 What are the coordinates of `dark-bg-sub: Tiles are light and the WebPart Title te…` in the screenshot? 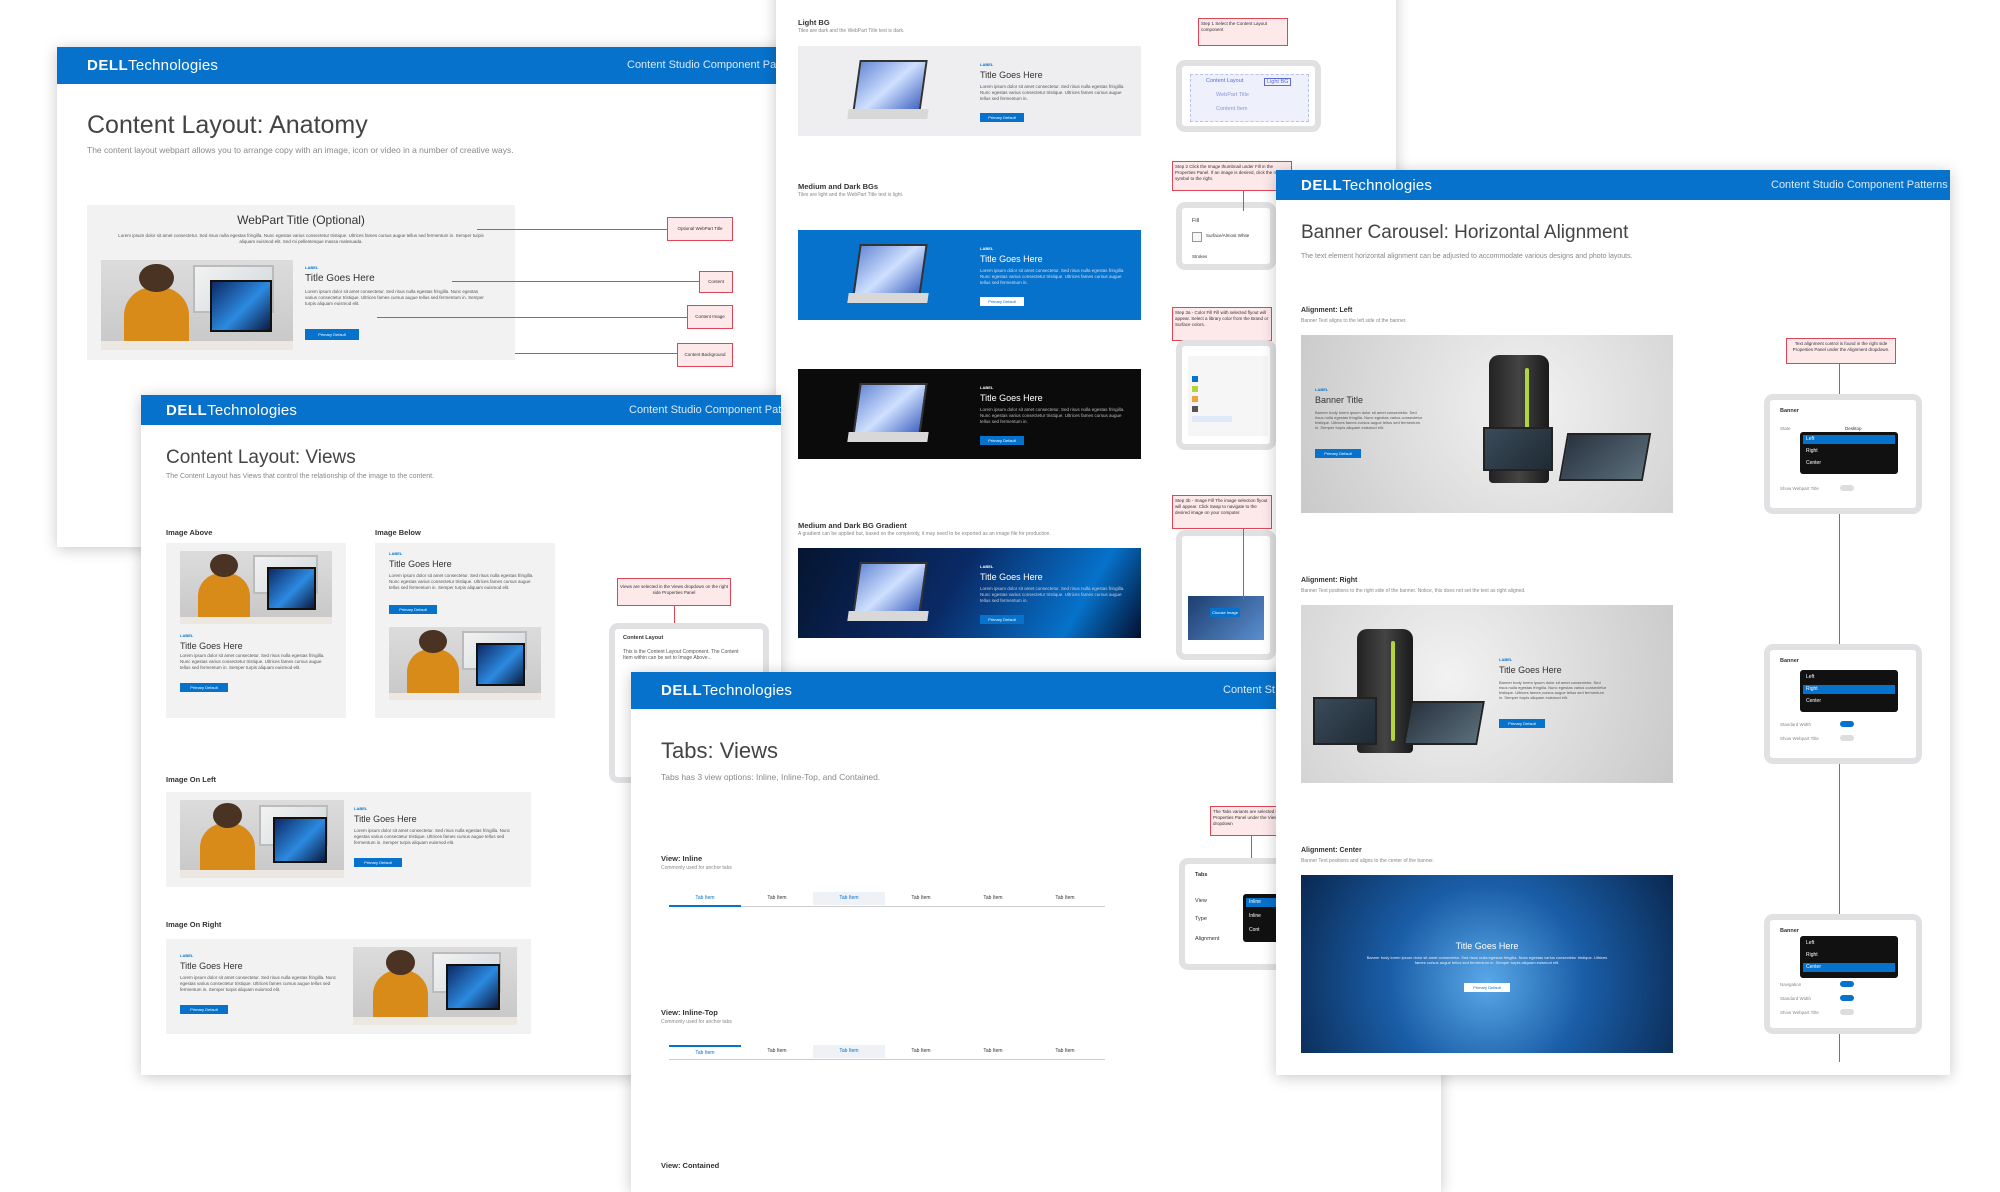 It's located at (851, 195).